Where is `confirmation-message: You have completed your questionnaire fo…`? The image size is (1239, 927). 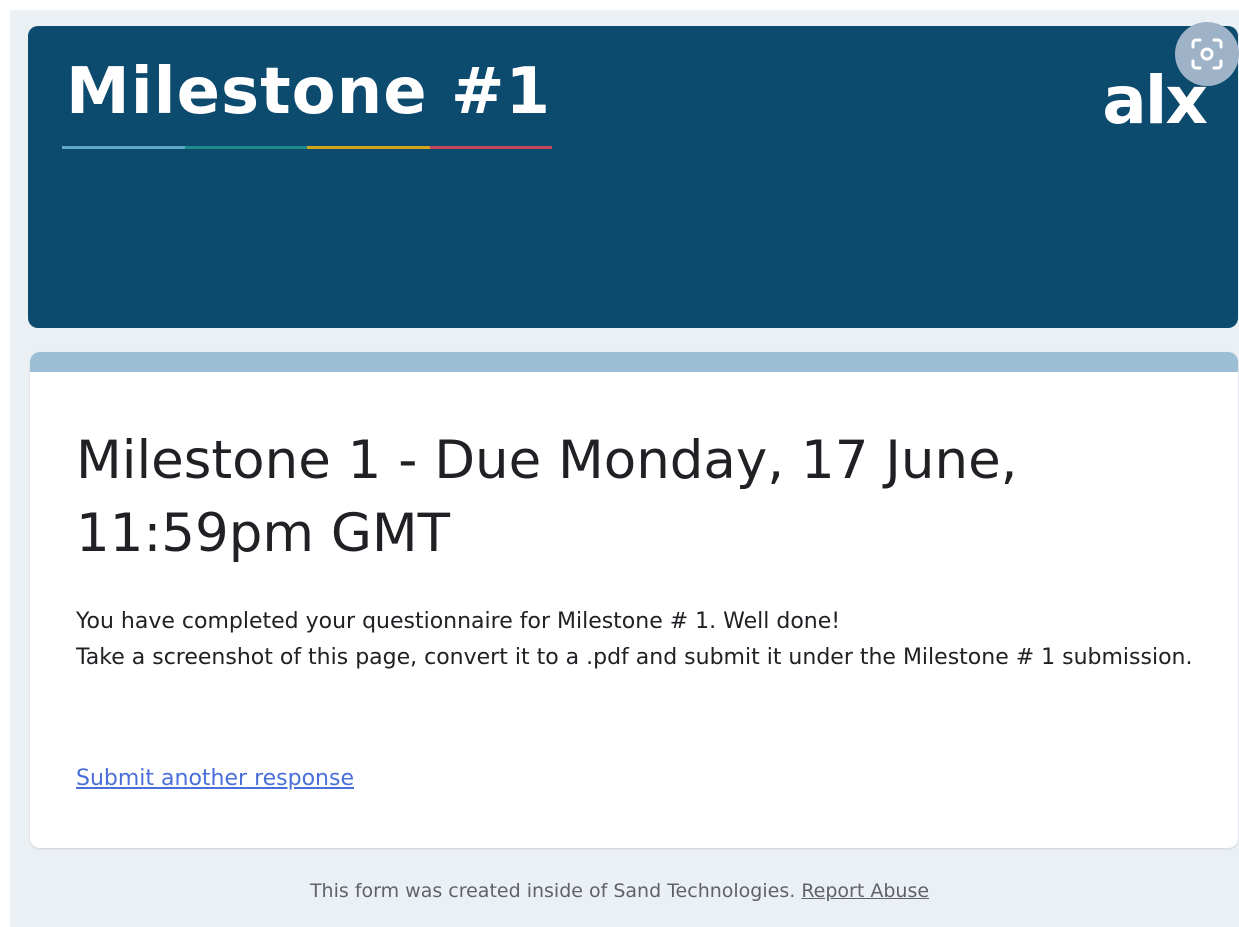
confirmation-message: You have completed your questionnaire fo… is located at coordinates (636, 640).